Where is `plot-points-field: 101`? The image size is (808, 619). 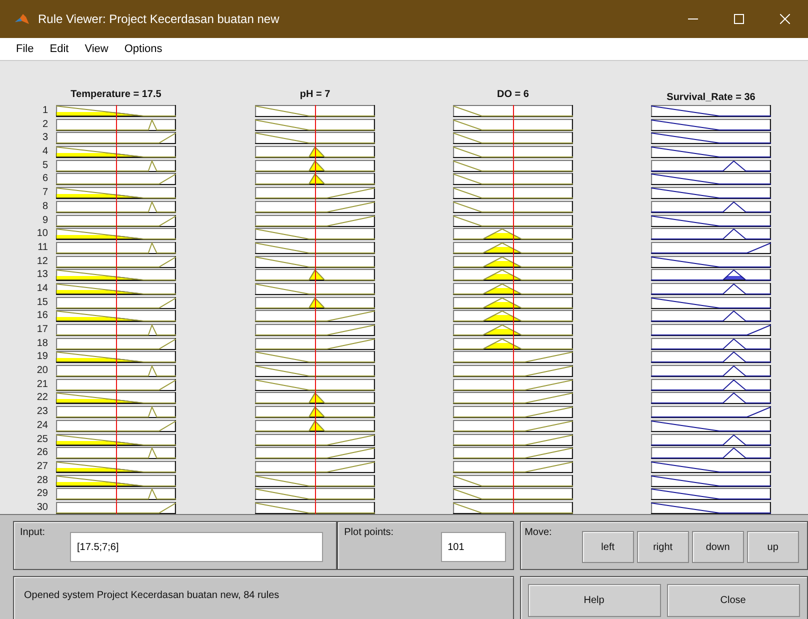 plot-points-field: 101 is located at coordinates (473, 547).